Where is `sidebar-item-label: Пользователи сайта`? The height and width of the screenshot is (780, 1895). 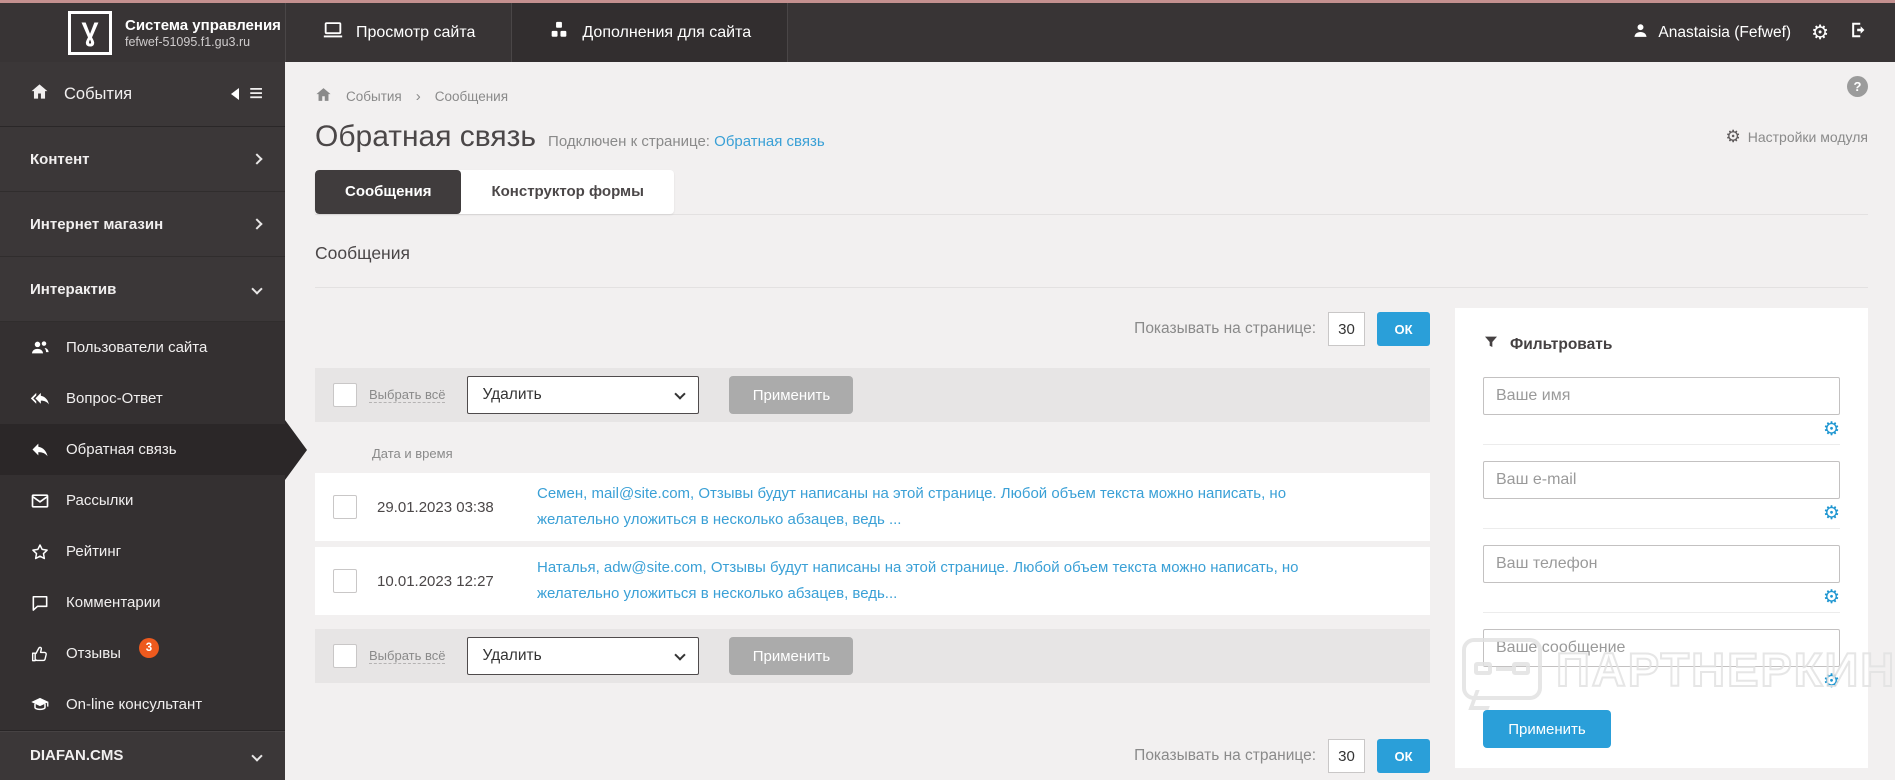
sidebar-item-label: Пользователи сайта is located at coordinates (137, 347).